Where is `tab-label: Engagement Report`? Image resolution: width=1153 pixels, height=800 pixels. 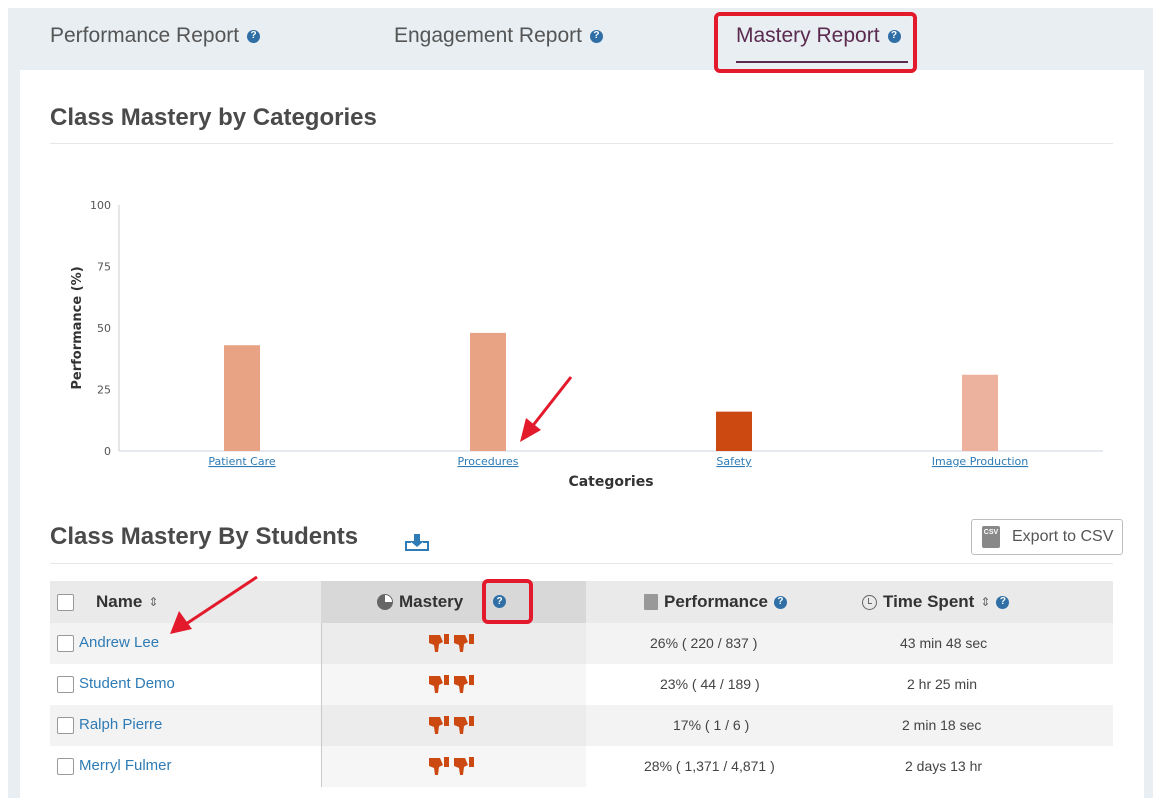
tab-label: Engagement Report is located at coordinates (488, 35).